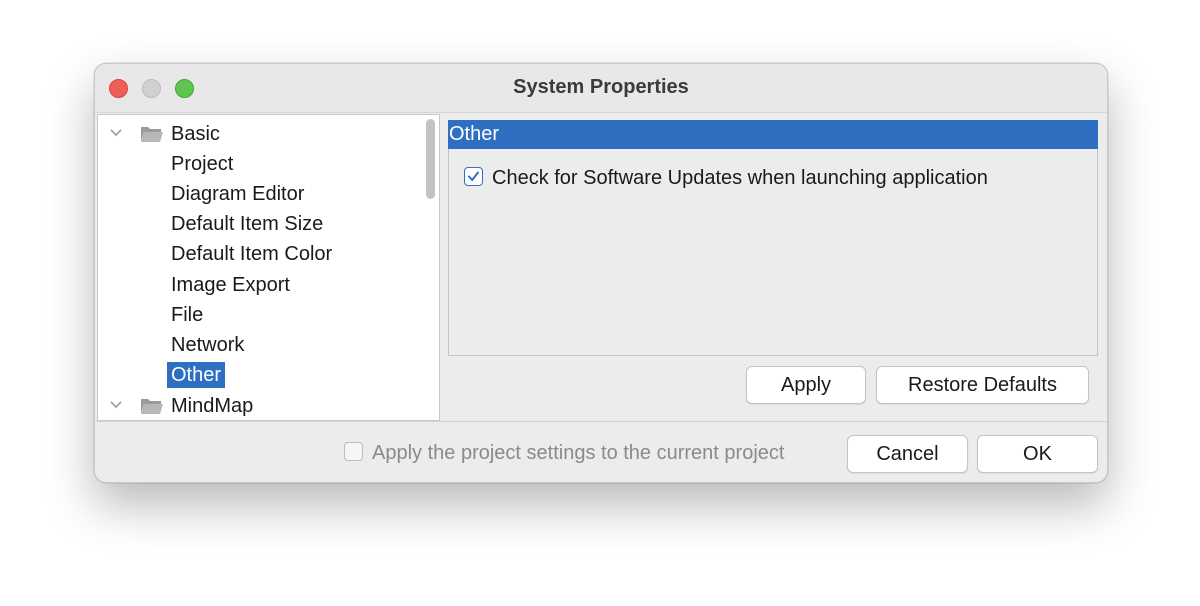  I want to click on tree-item-label: Network, so click(208, 345).